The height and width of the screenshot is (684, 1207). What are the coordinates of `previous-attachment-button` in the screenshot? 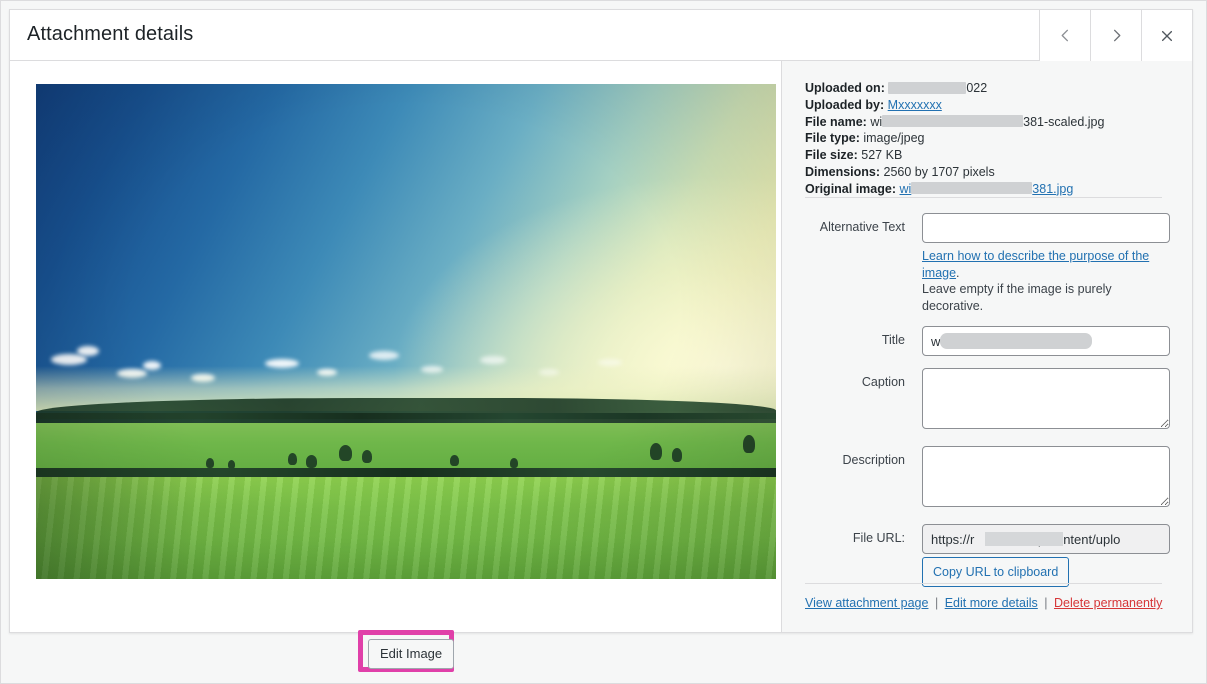 It's located at (1064, 35).